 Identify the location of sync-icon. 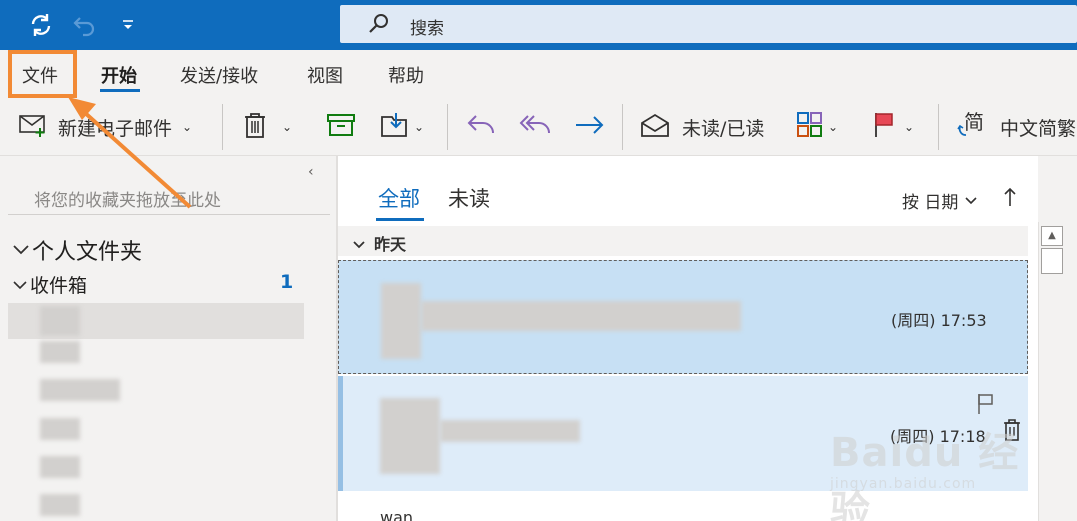
(41, 25).